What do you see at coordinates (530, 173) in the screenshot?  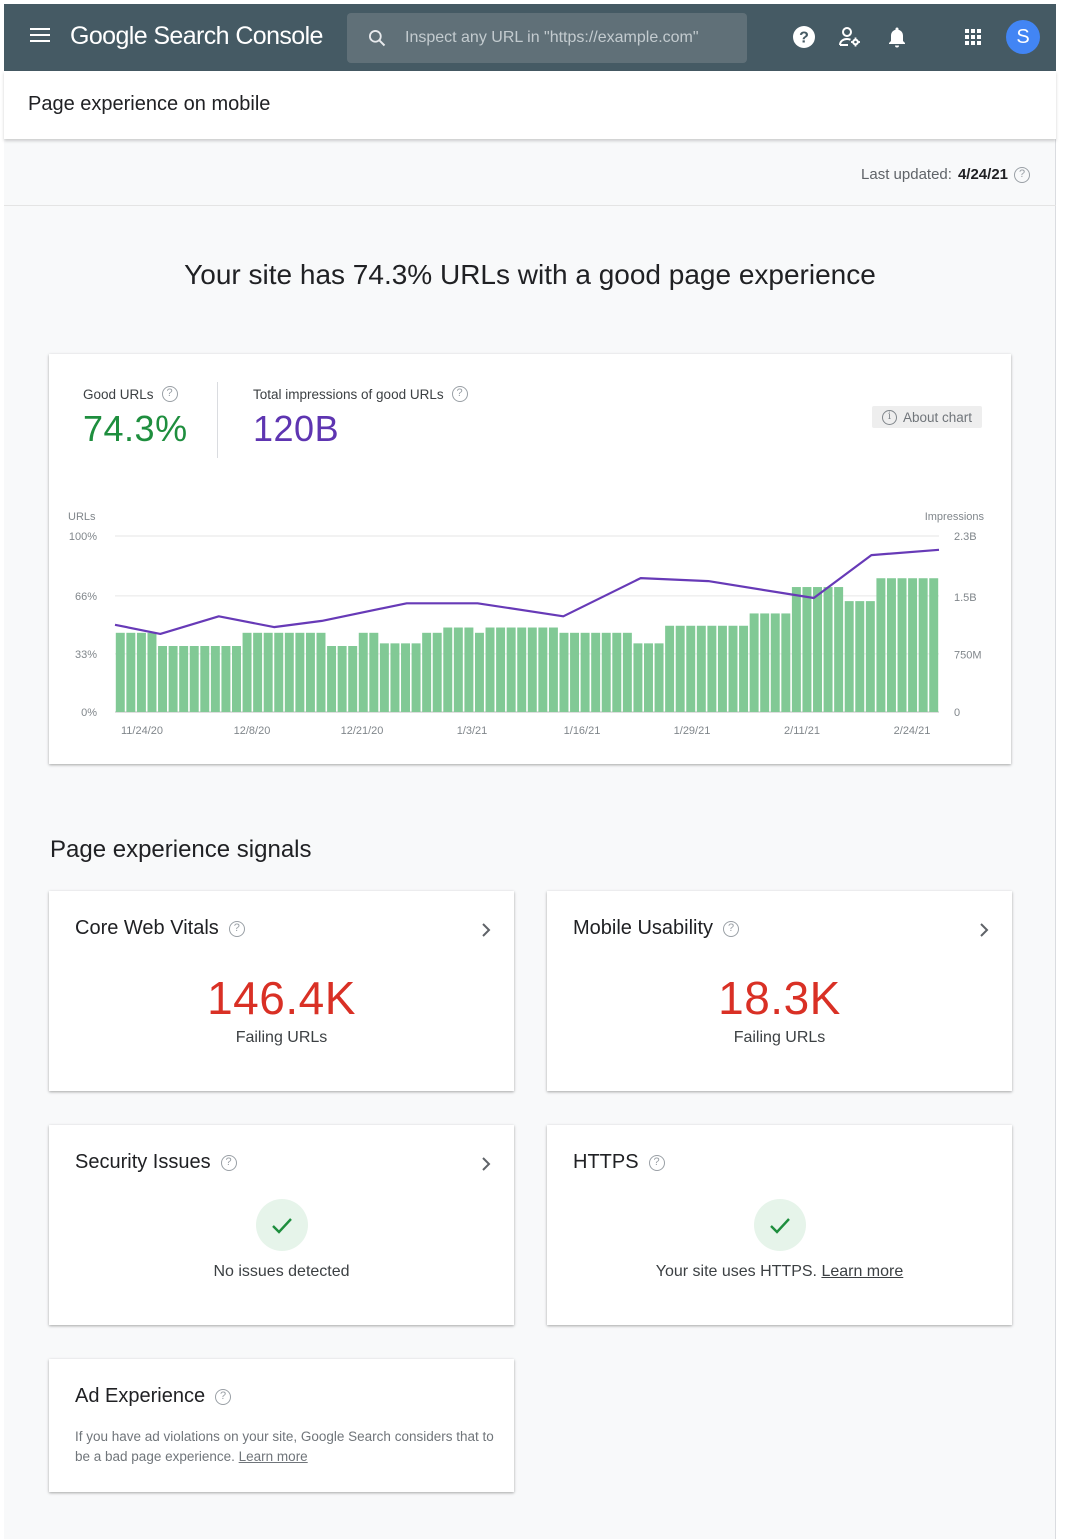 I see `last-updated-bar: Last updated: 4/24/21 ?` at bounding box center [530, 173].